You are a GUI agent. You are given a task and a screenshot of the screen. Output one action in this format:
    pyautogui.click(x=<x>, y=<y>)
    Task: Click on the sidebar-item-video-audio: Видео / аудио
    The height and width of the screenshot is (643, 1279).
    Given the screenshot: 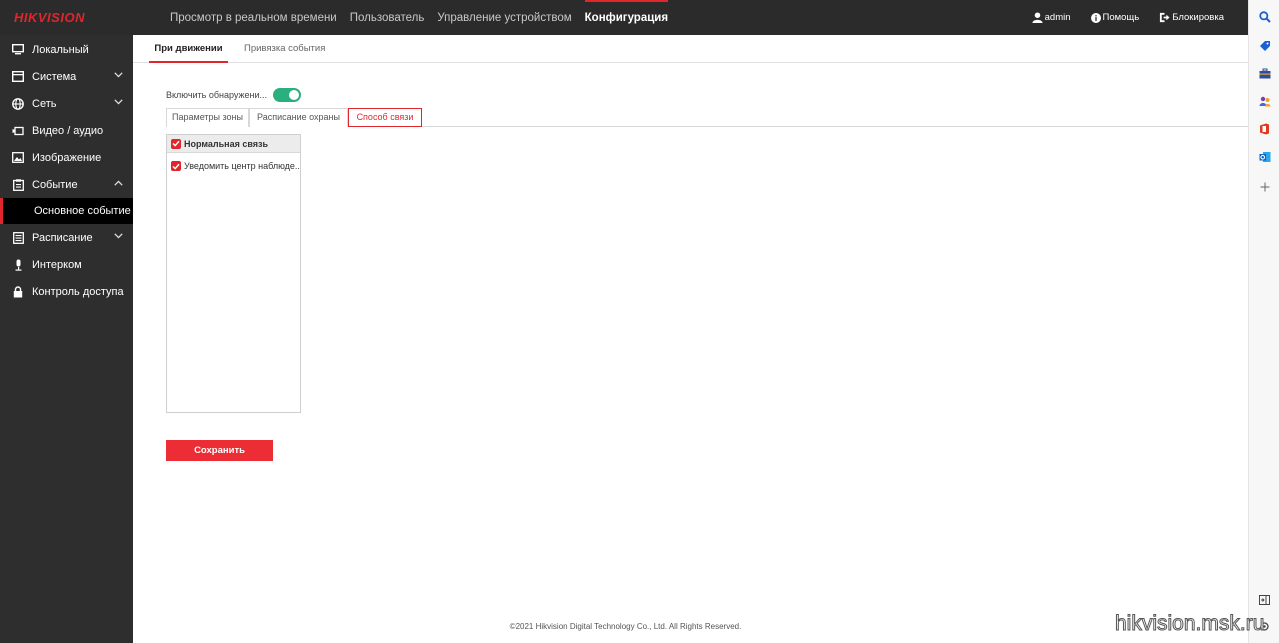 What is the action you would take?
    pyautogui.click(x=66, y=130)
    